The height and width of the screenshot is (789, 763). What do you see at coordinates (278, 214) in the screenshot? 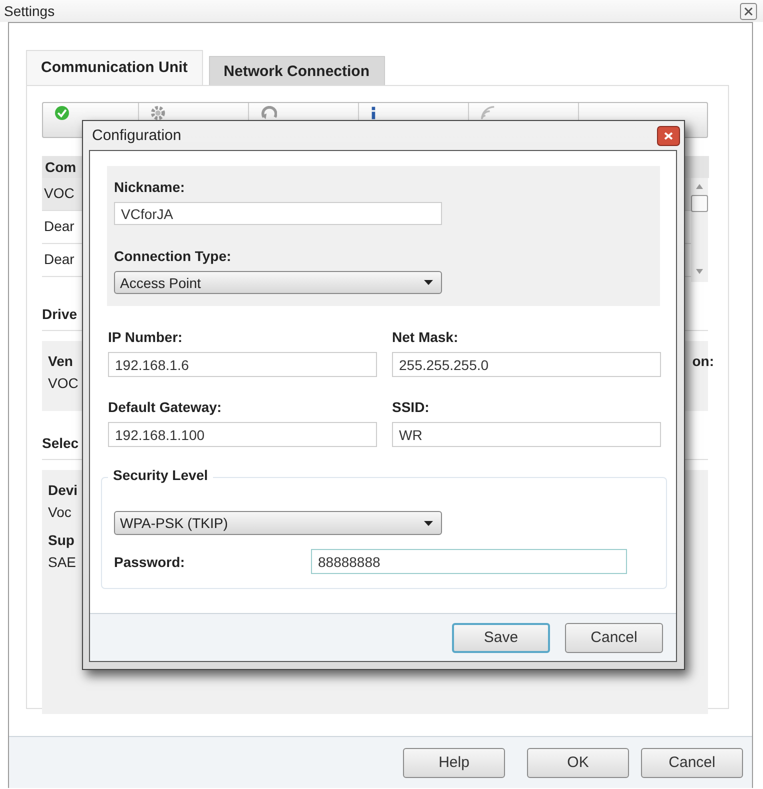
I see `nickname-field: VCforJA` at bounding box center [278, 214].